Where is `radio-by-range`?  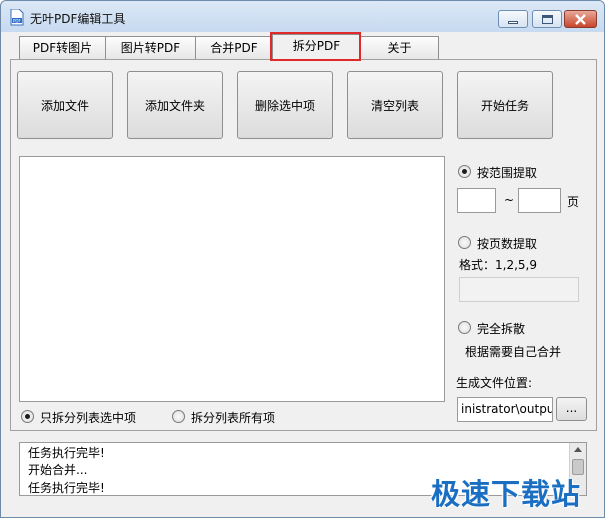
radio-by-range is located at coordinates (464, 171).